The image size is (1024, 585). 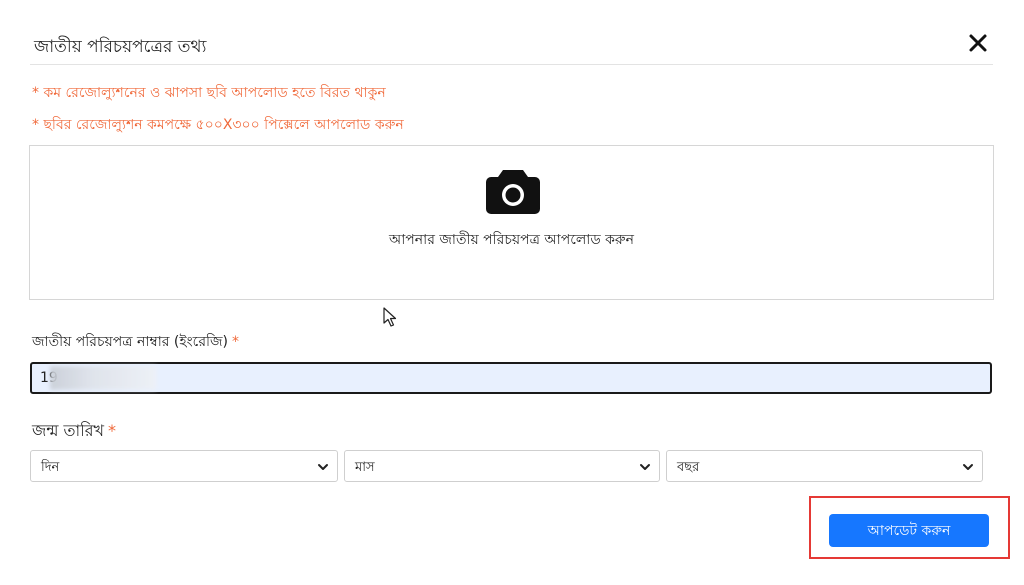 I want to click on day-select-value: দিন, so click(x=50, y=467).